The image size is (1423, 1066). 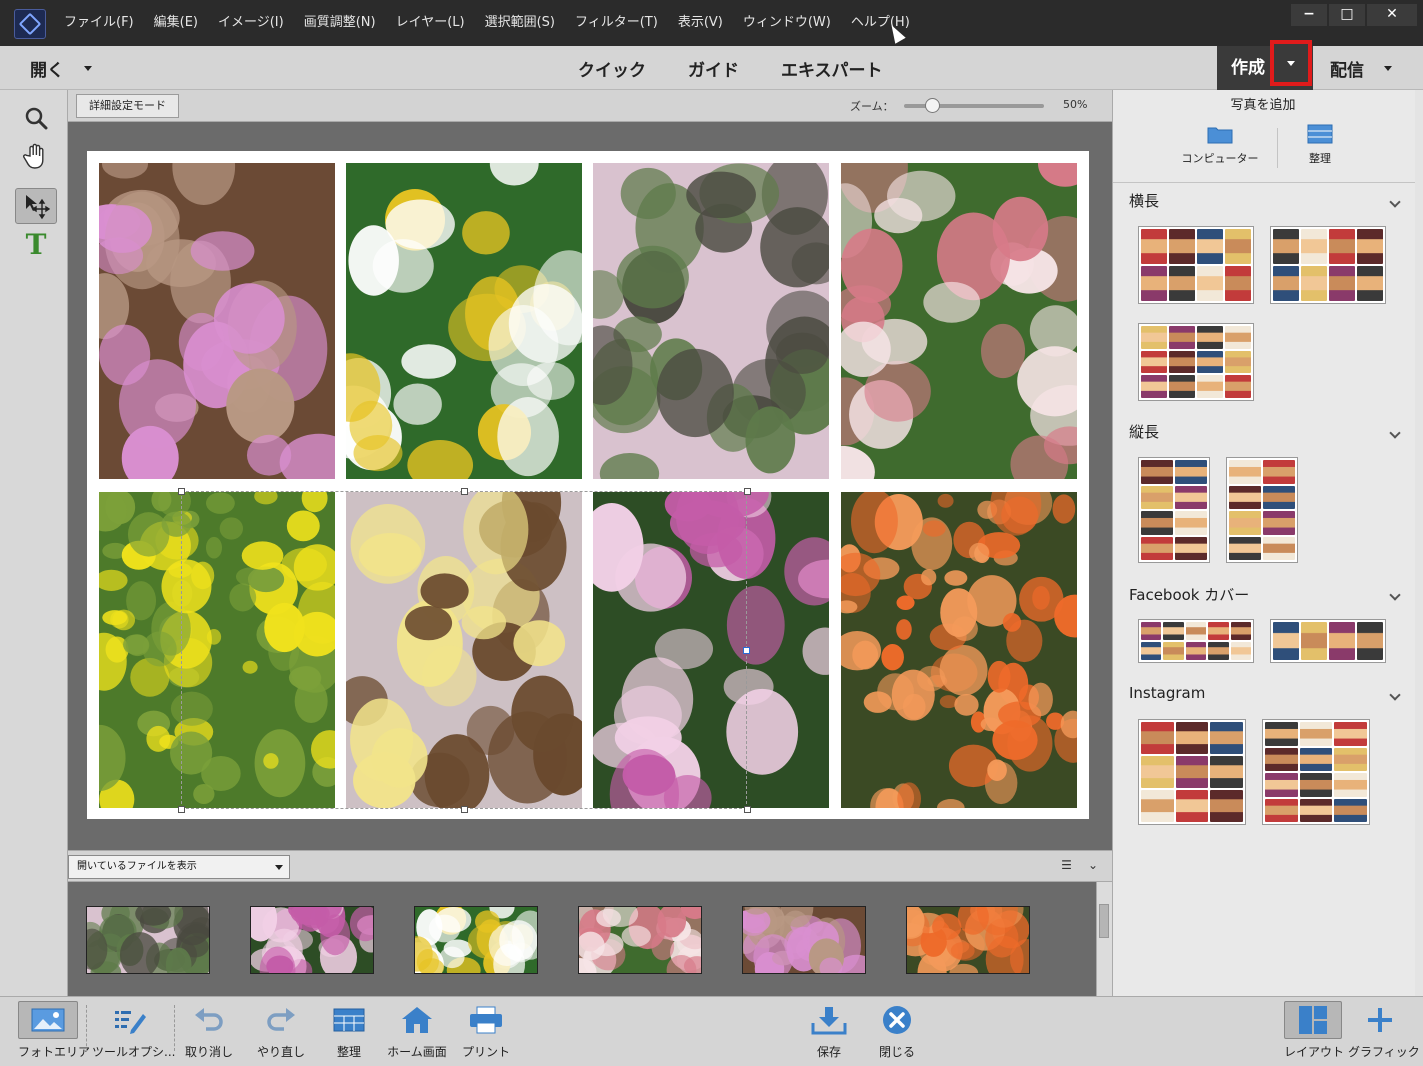 I want to click on layout-button: レイアウト, so click(x=1314, y=1030).